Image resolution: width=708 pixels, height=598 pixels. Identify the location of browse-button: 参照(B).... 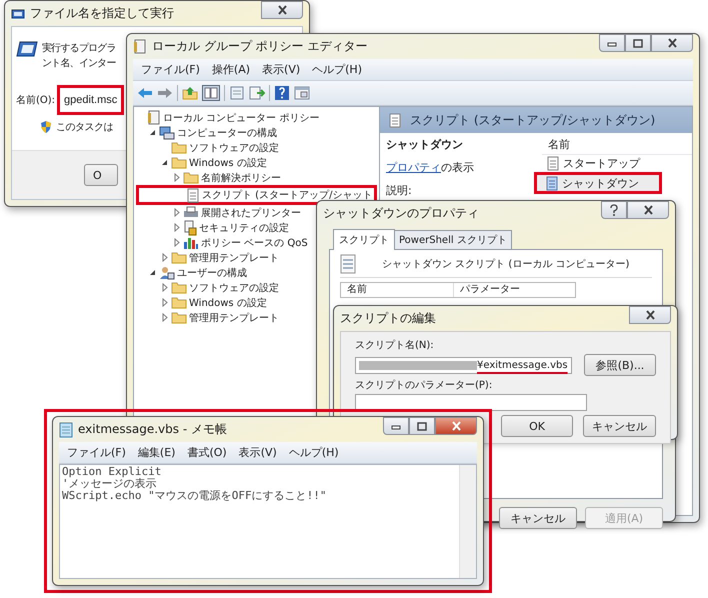
(620, 365).